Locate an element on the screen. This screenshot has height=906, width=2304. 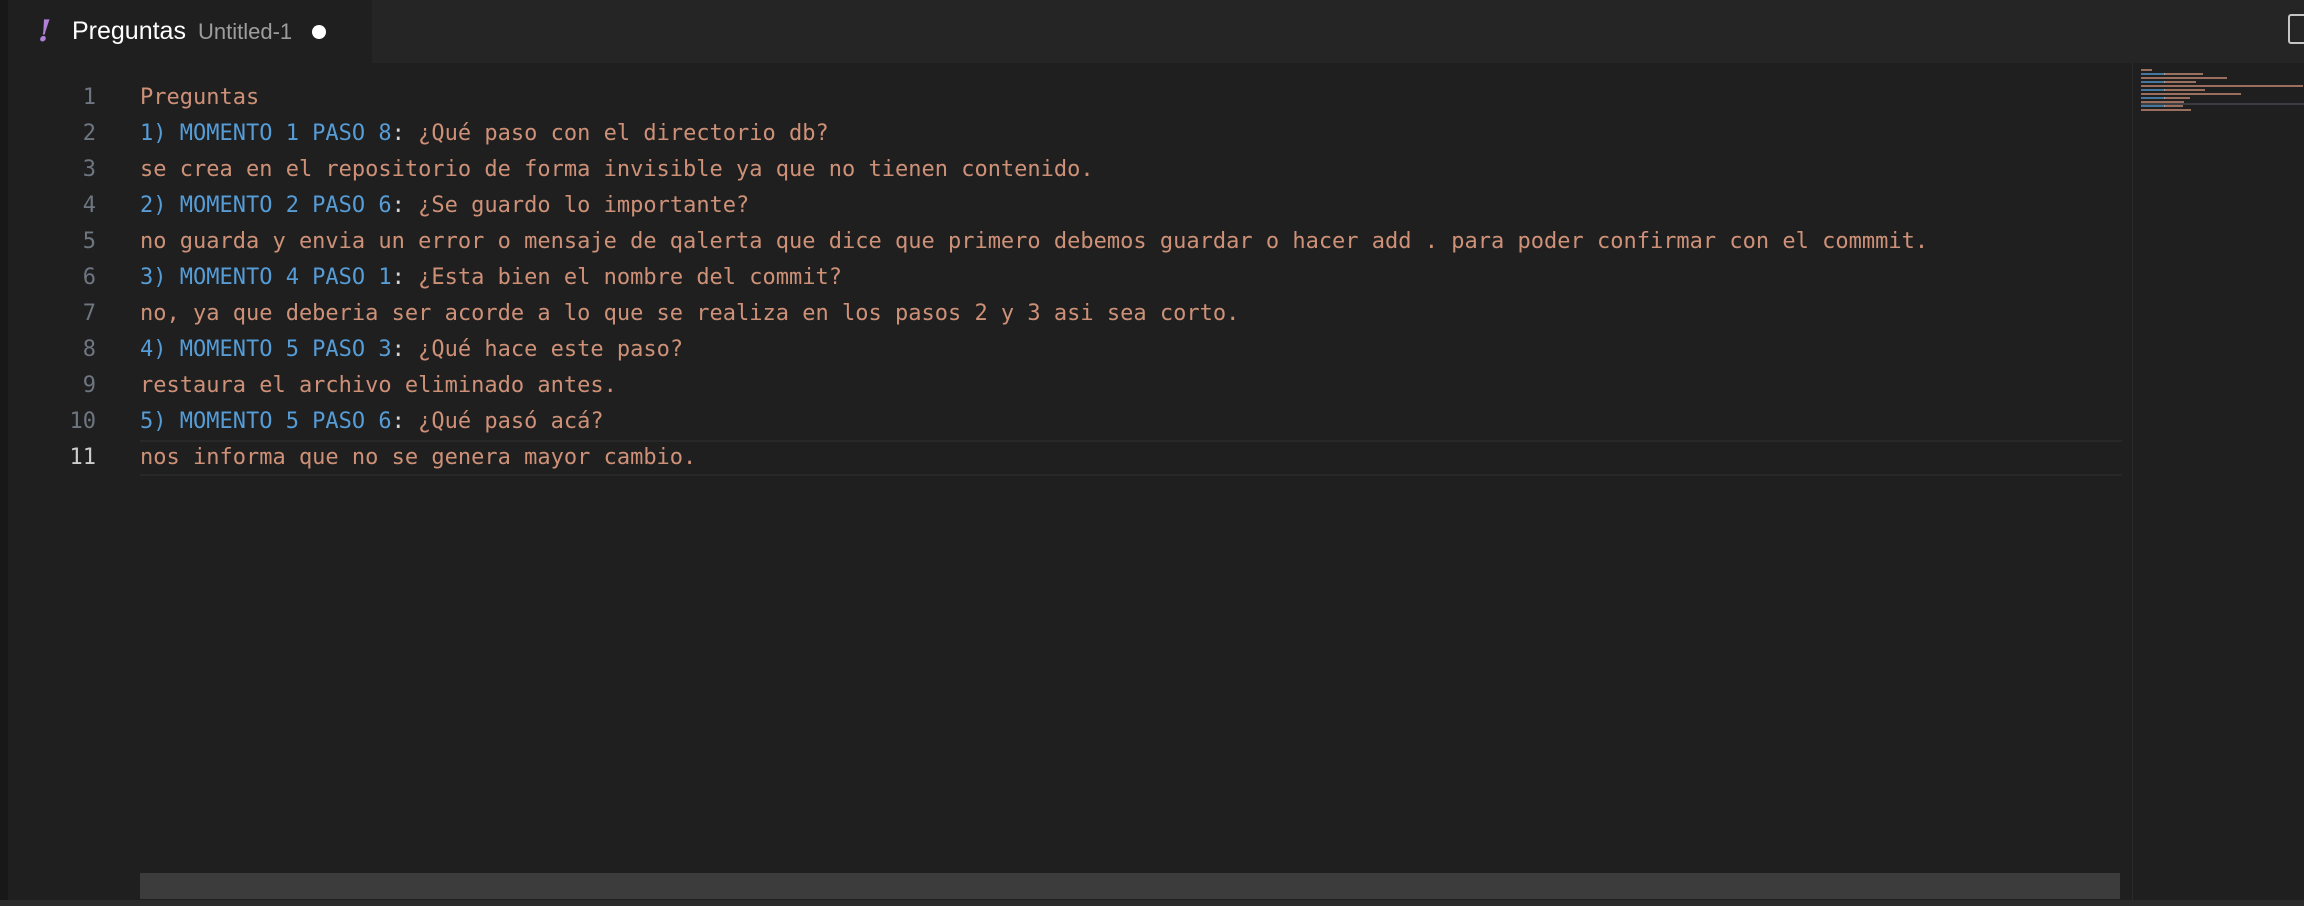
code-token-num: 4) MOMENTO 5 PASO 3 is located at coordinates (266, 349).